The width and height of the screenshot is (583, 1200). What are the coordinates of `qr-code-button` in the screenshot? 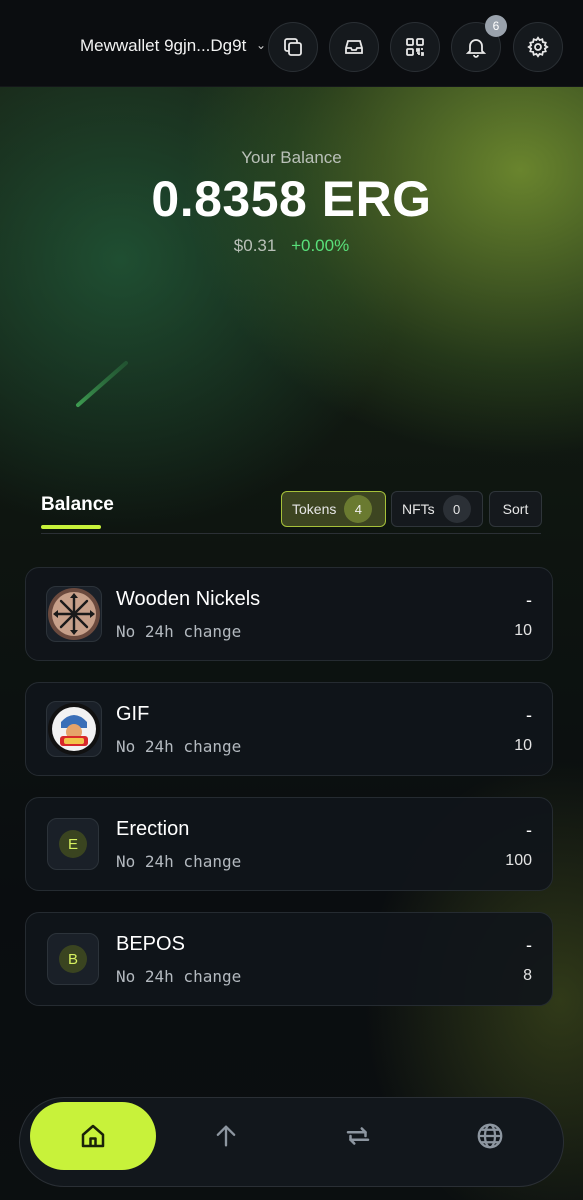 It's located at (415, 47).